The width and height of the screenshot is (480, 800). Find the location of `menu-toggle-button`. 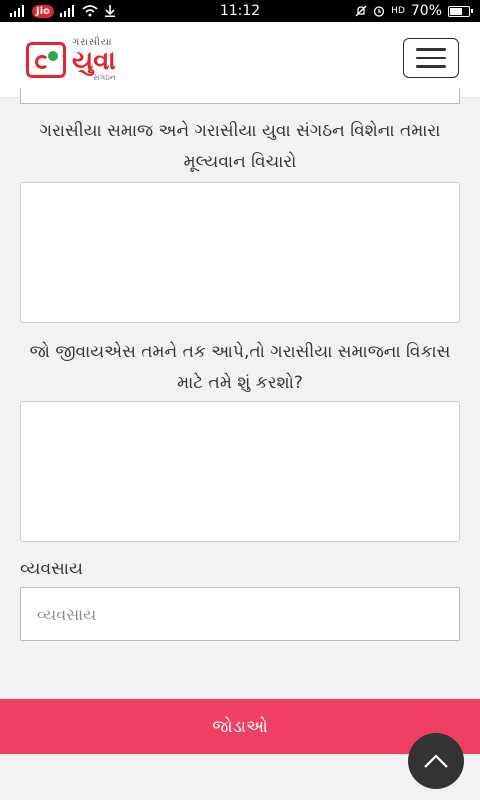

menu-toggle-button is located at coordinates (431, 58).